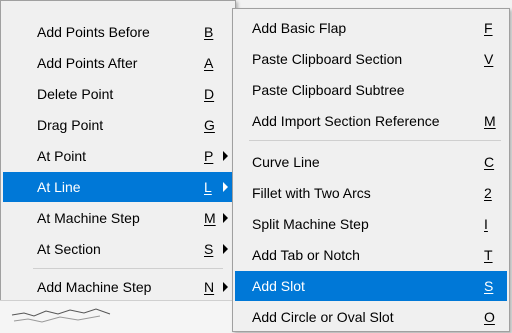 The height and width of the screenshot is (333, 512). Describe the element at coordinates (209, 156) in the screenshot. I see `shortcut-key: P` at that location.